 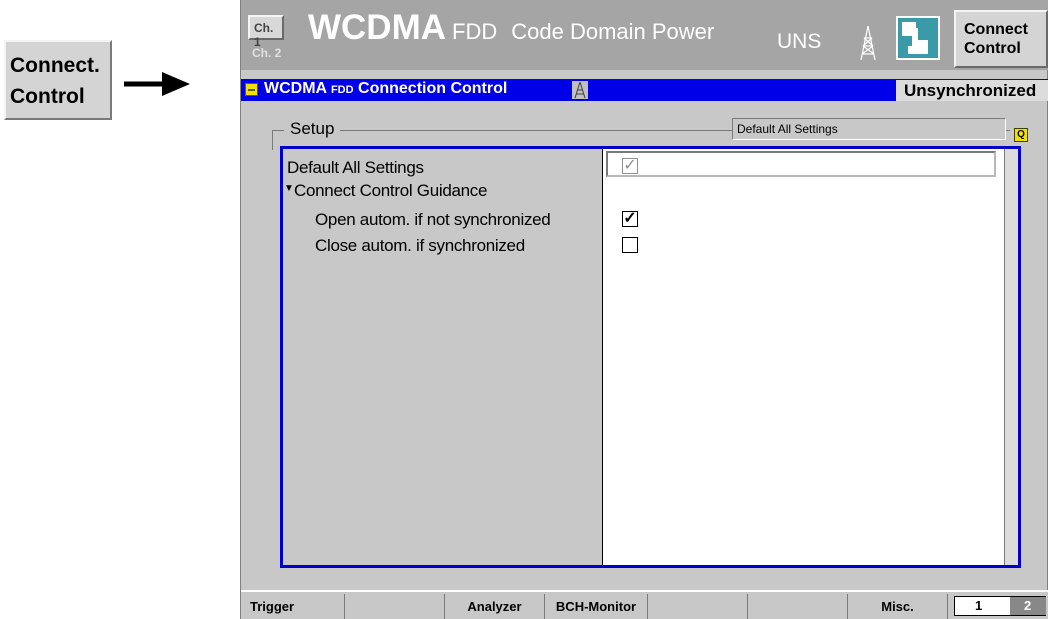 What do you see at coordinates (869, 129) in the screenshot?
I see `default-all-settings-field: Default All Settings` at bounding box center [869, 129].